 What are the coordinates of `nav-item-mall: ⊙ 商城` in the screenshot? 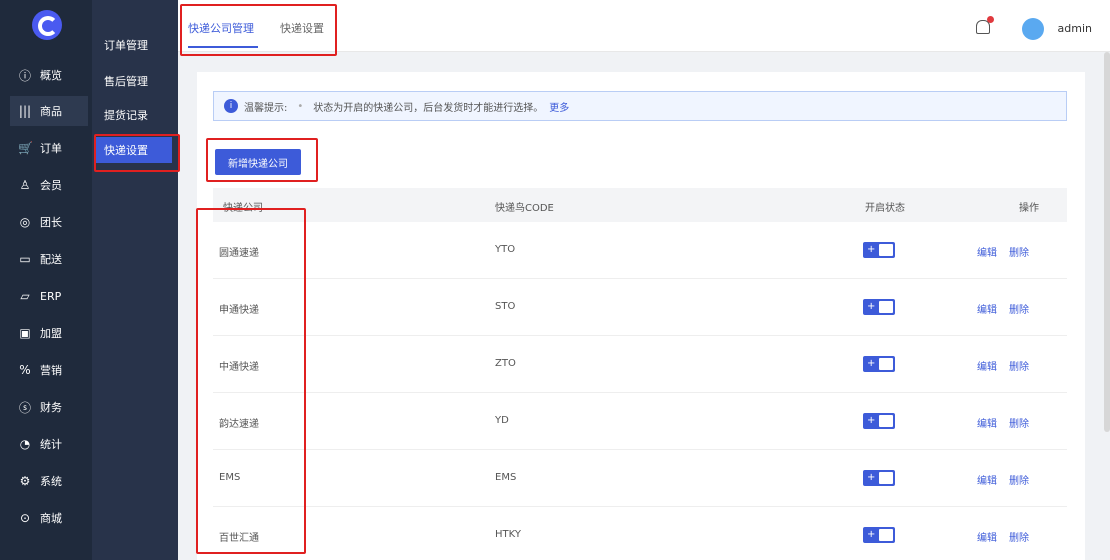 It's located at (49, 518).